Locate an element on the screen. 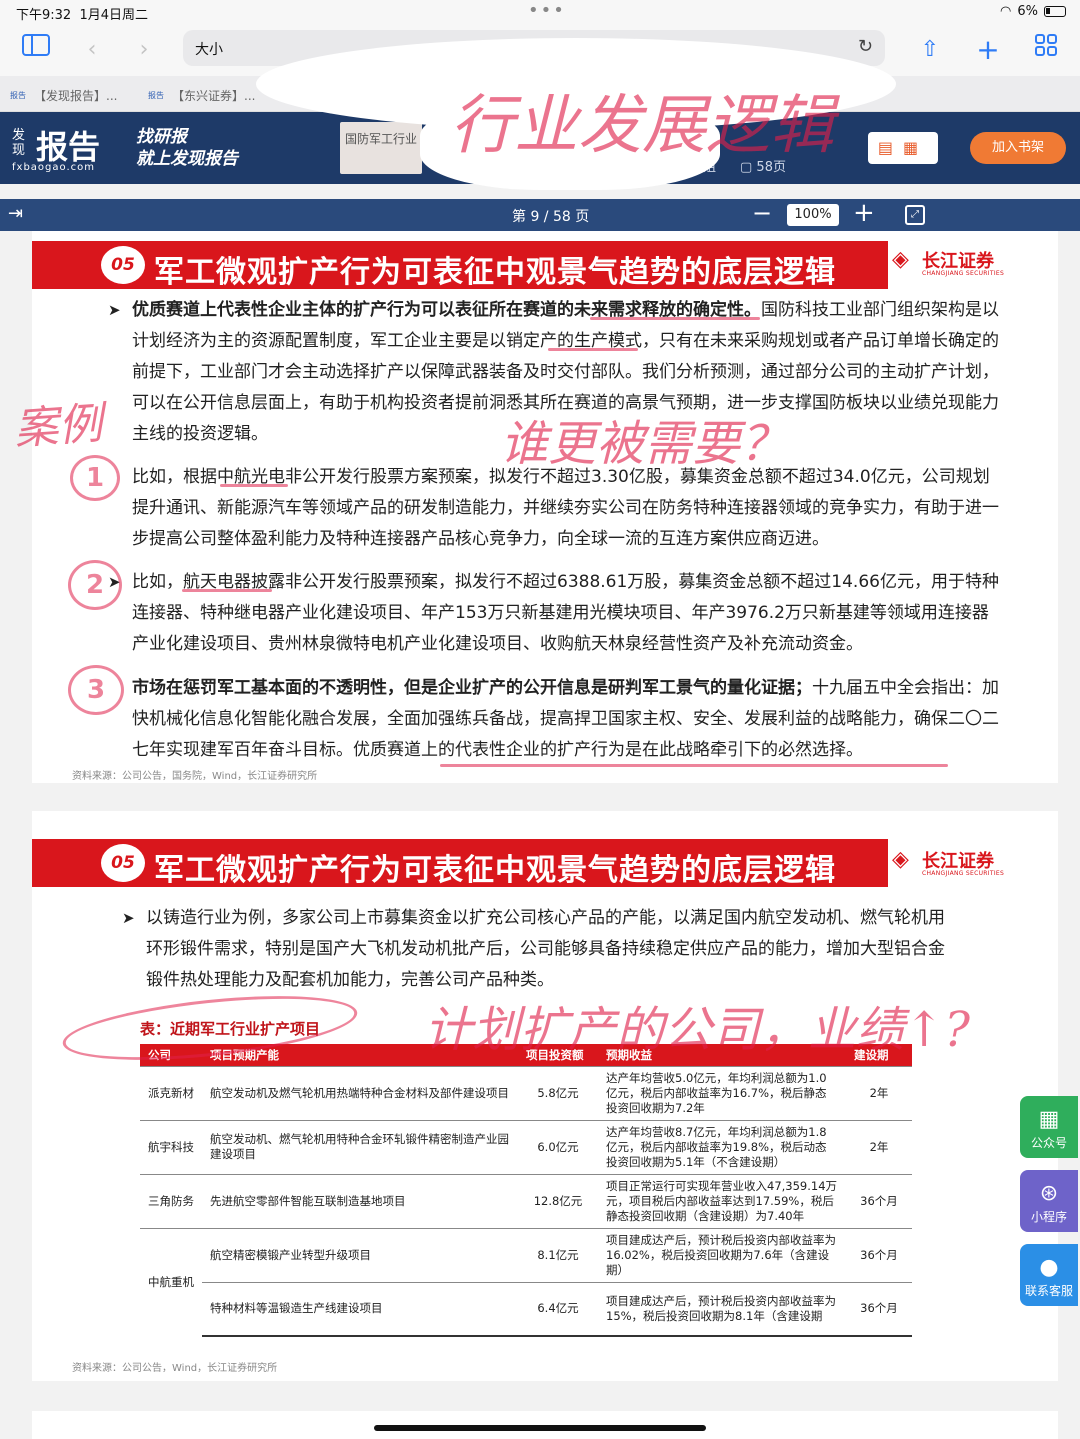 This screenshot has width=1080, height=1439. industry-tag: 国防军工行业 is located at coordinates (381, 148).